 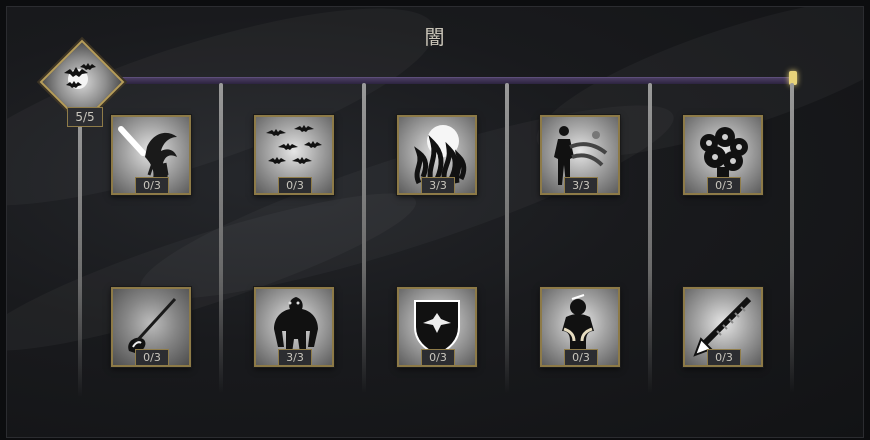 I want to click on skill-node-7: 3/3, so click(x=294, y=327).